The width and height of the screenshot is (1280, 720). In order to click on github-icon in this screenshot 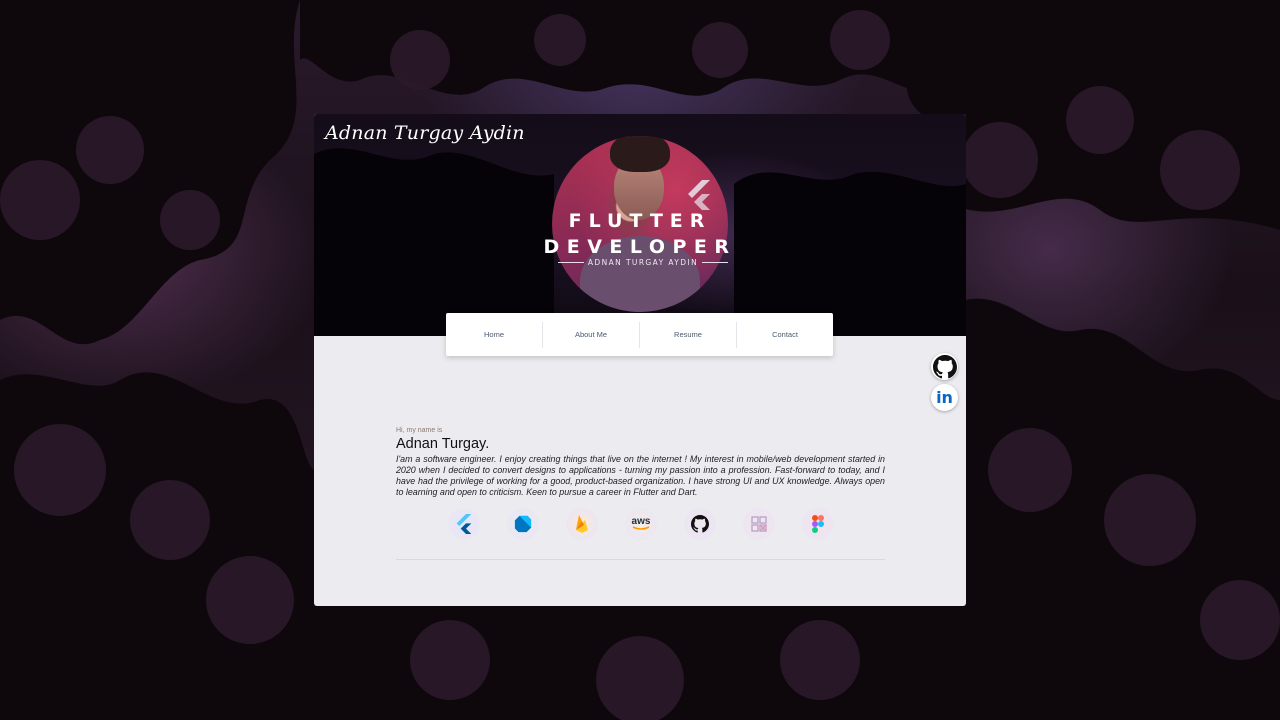, I will do `click(944, 366)`.